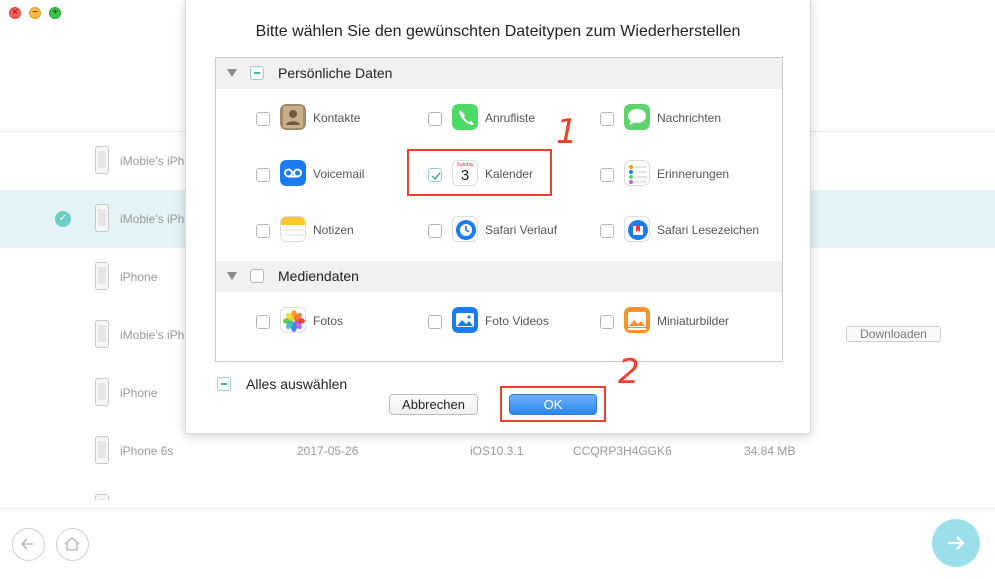 Image resolution: width=995 pixels, height=579 pixels. I want to click on item-label: Anrufliste, so click(510, 118).